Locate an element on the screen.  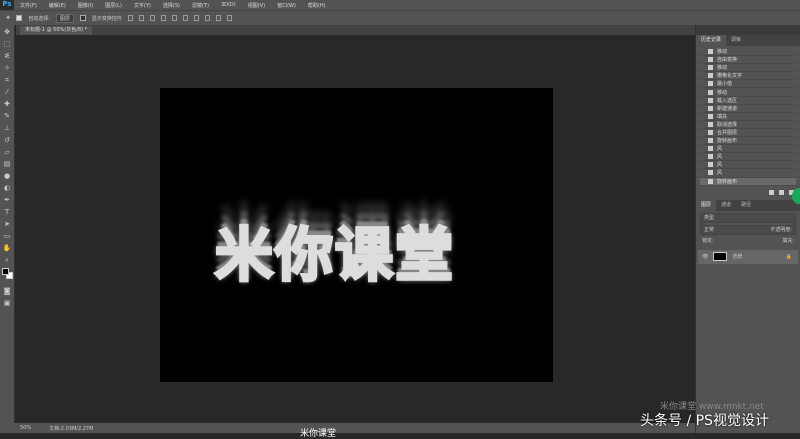
align-center-icon is located at coordinates (174, 18).